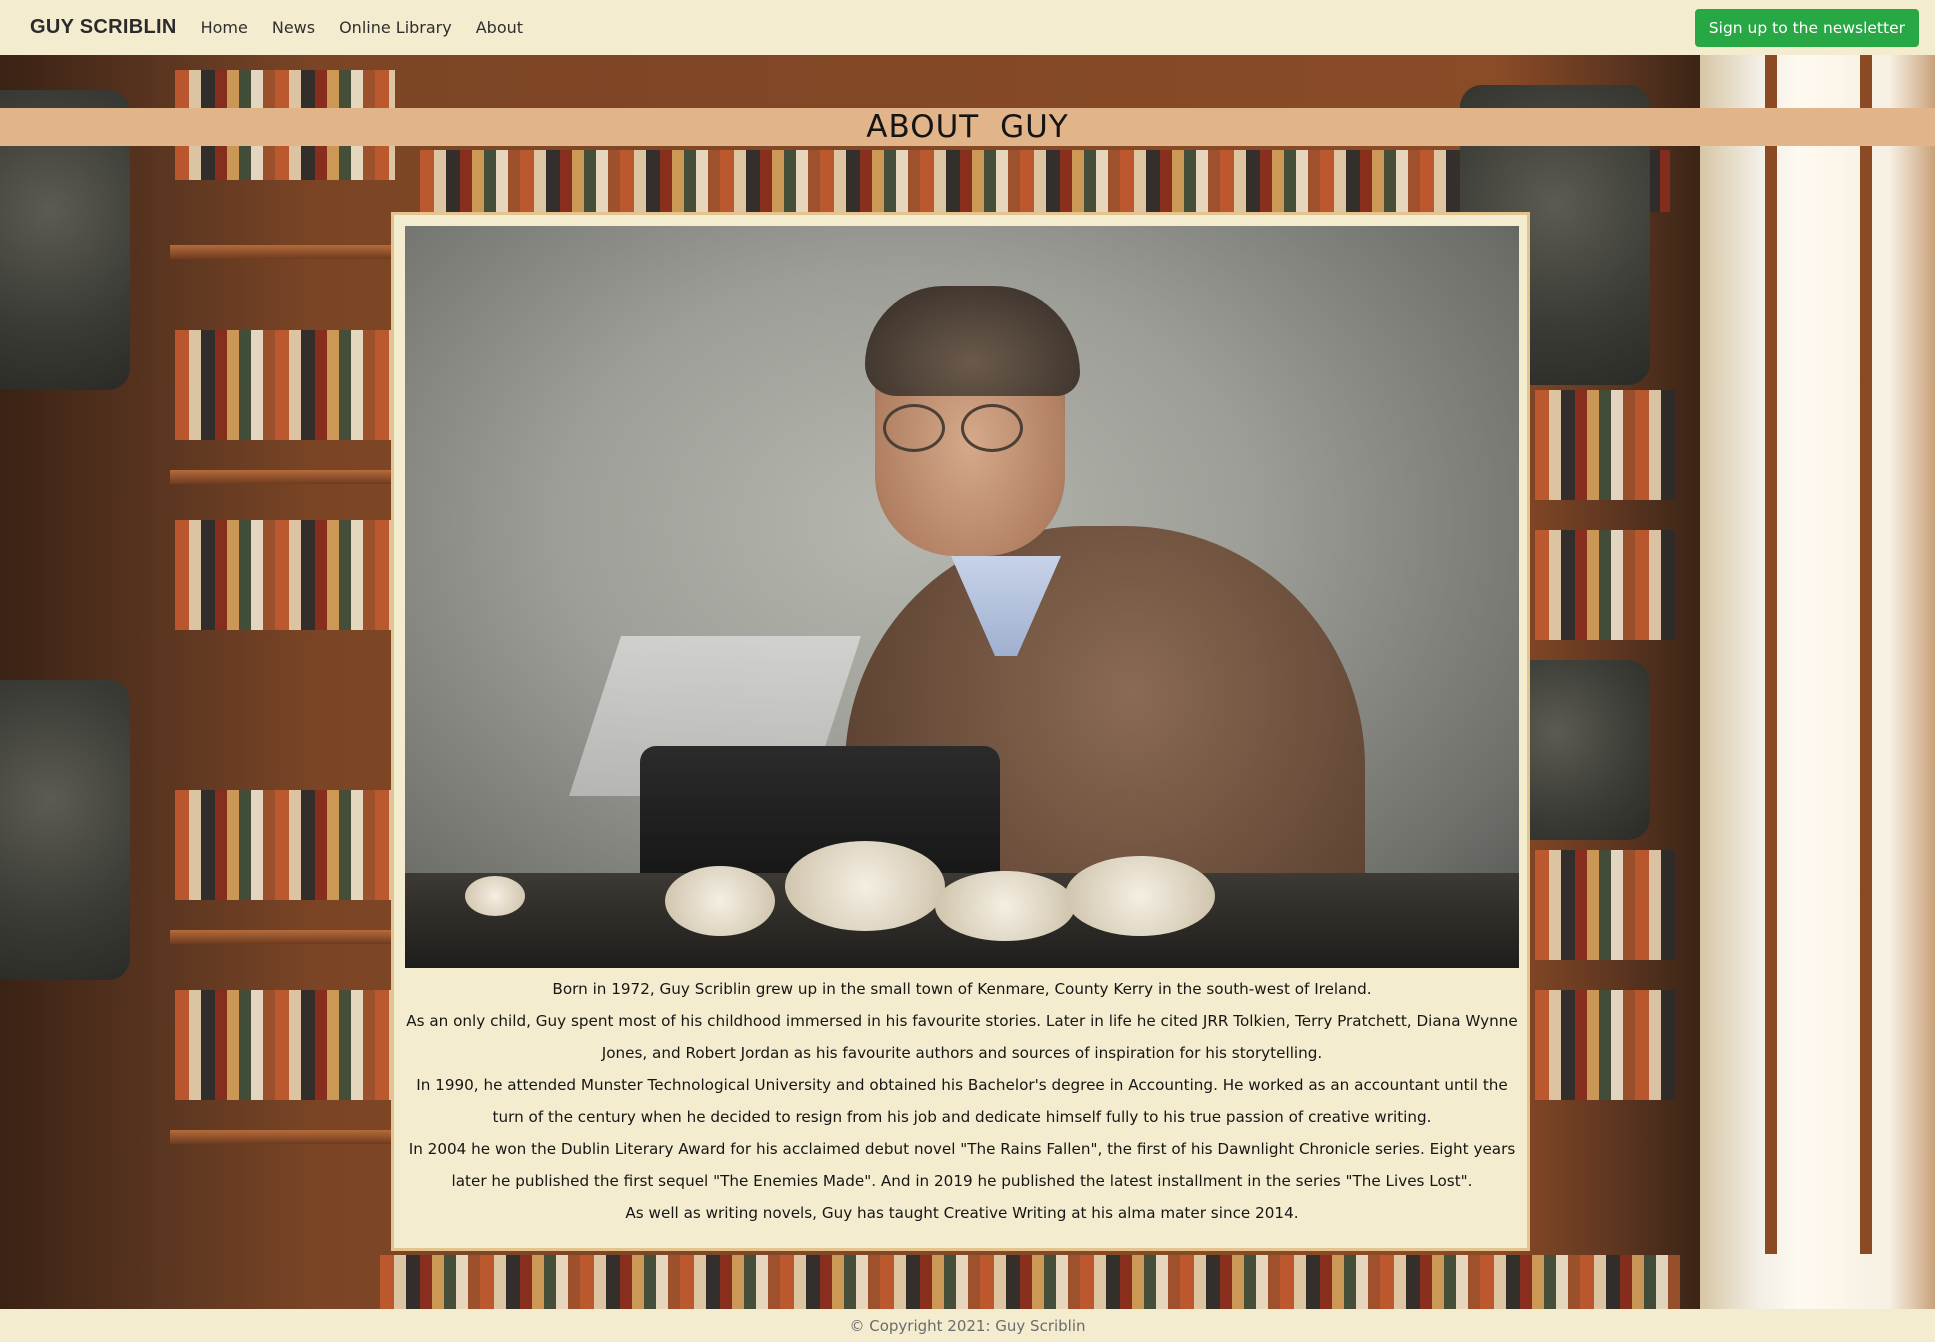  I want to click on page-footer: © Copyright 2021: Guy Scriblin, so click(967, 1325).